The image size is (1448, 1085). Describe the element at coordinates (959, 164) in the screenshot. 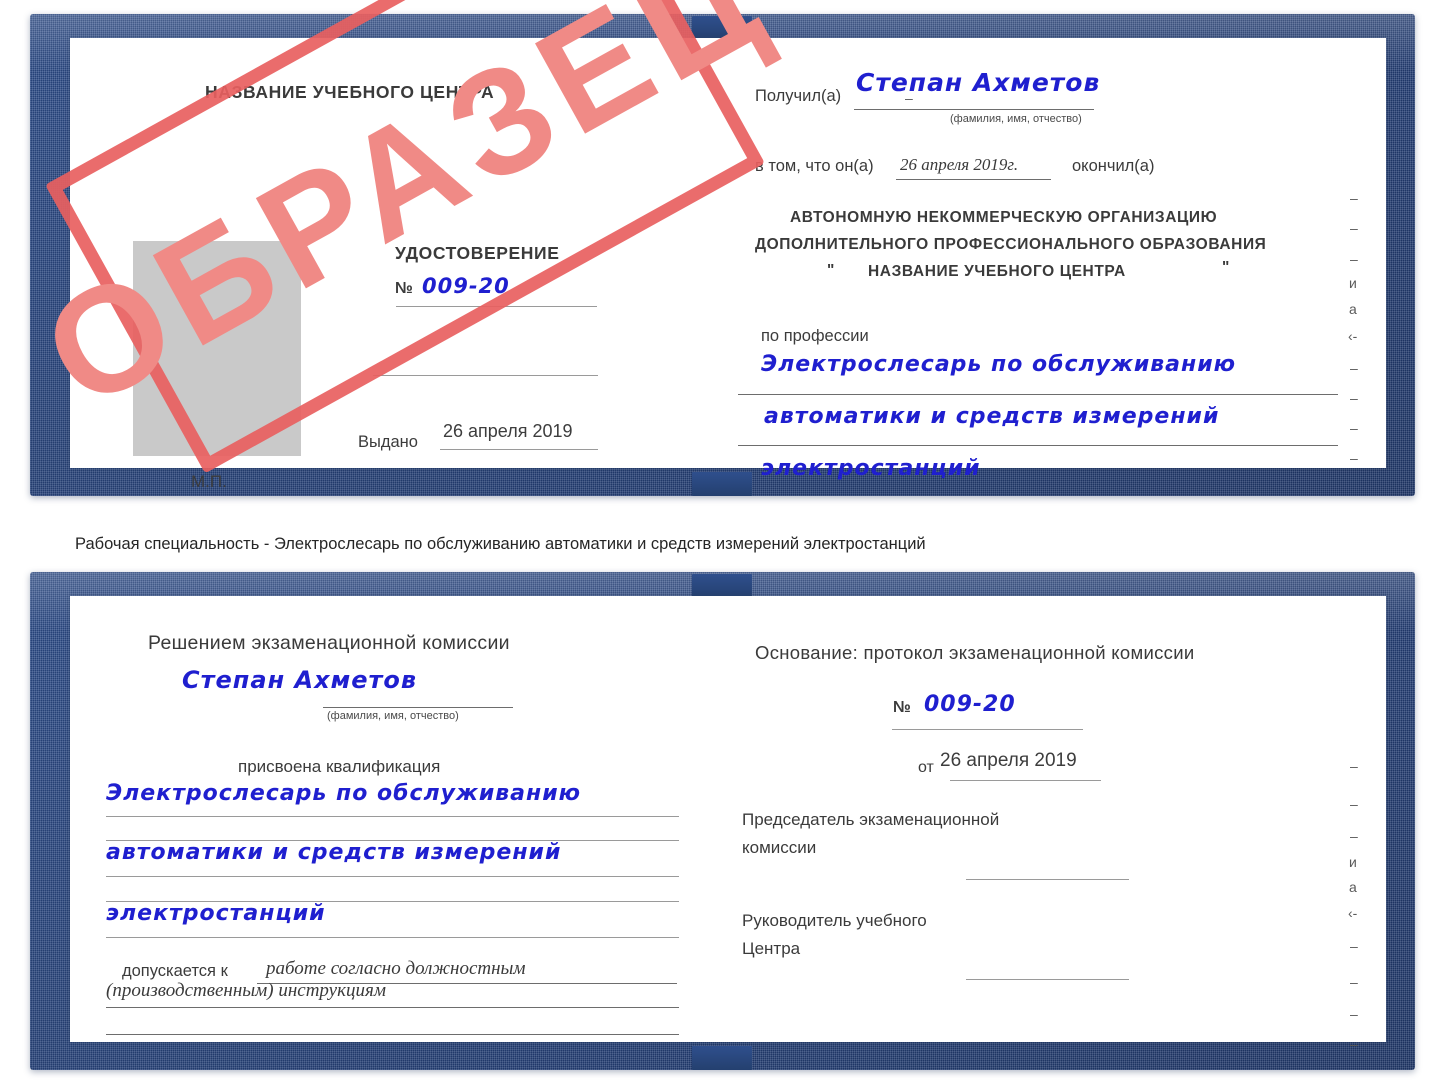

I see `completion-date: 26 апреля 2019г.` at that location.